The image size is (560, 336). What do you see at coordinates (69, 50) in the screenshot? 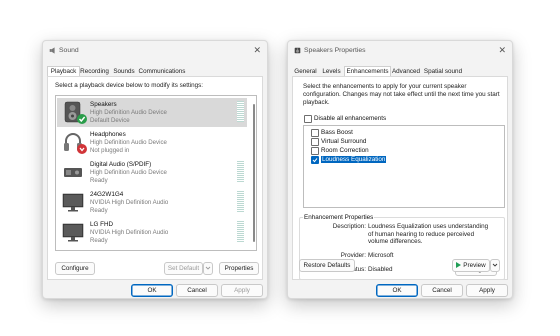
I see `window-title: Sound` at bounding box center [69, 50].